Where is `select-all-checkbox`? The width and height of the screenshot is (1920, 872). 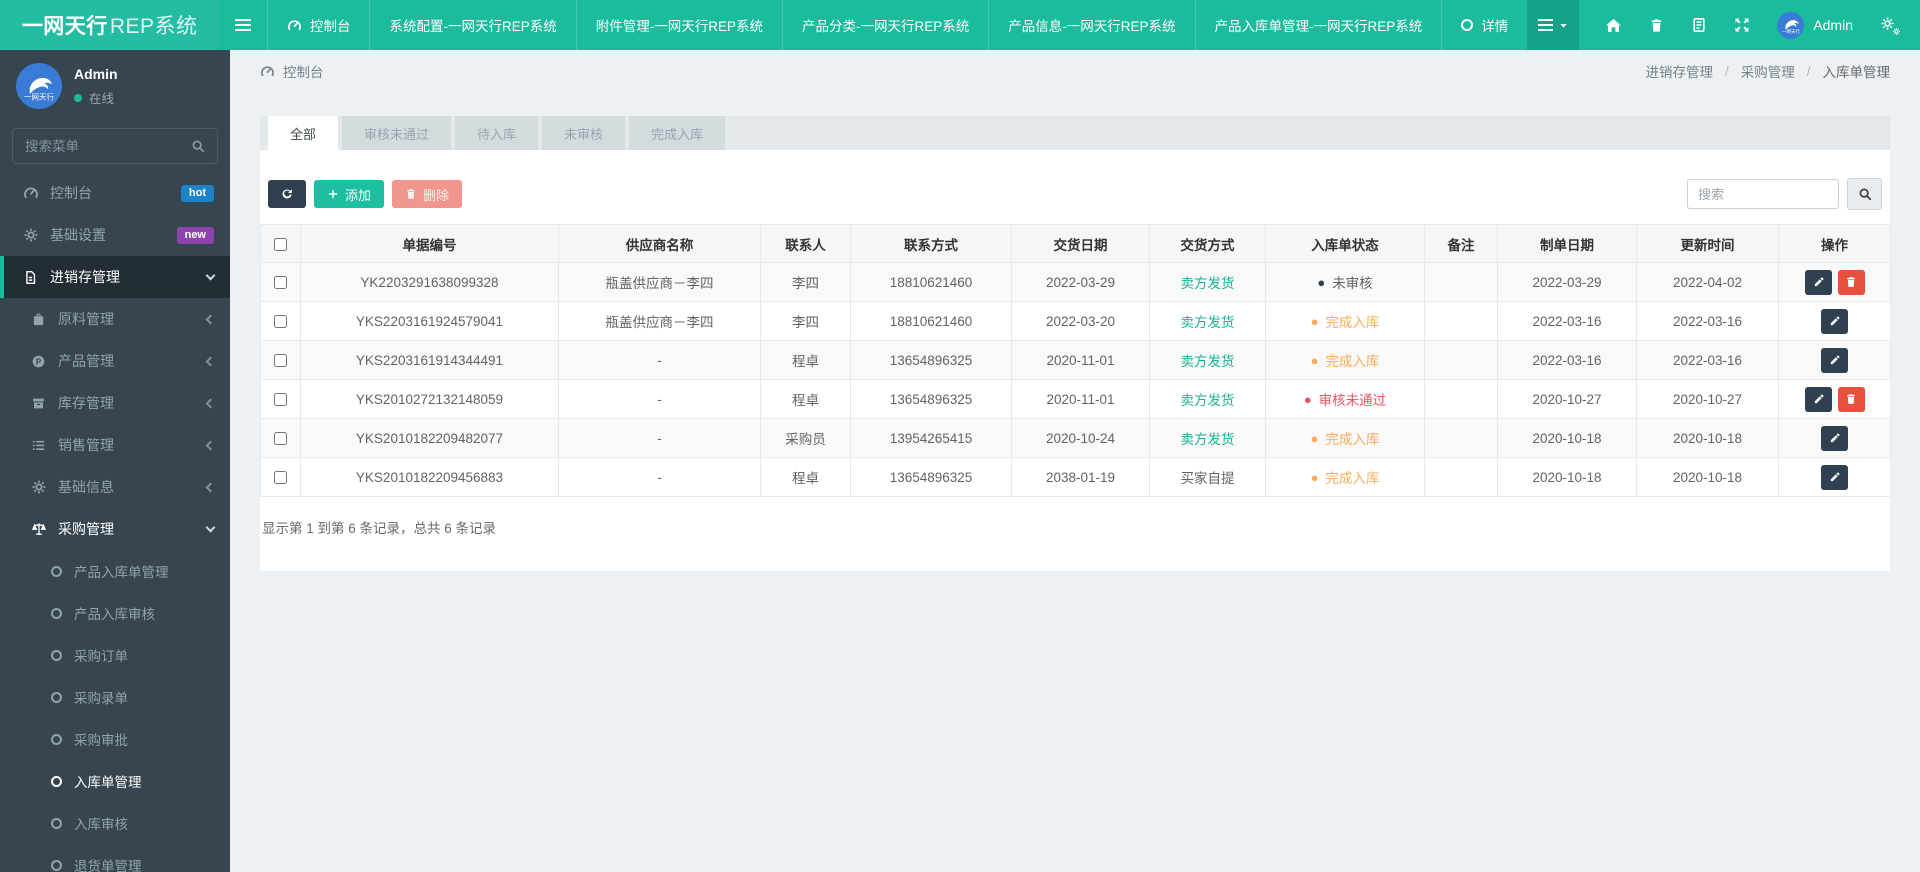 select-all-checkbox is located at coordinates (280, 244).